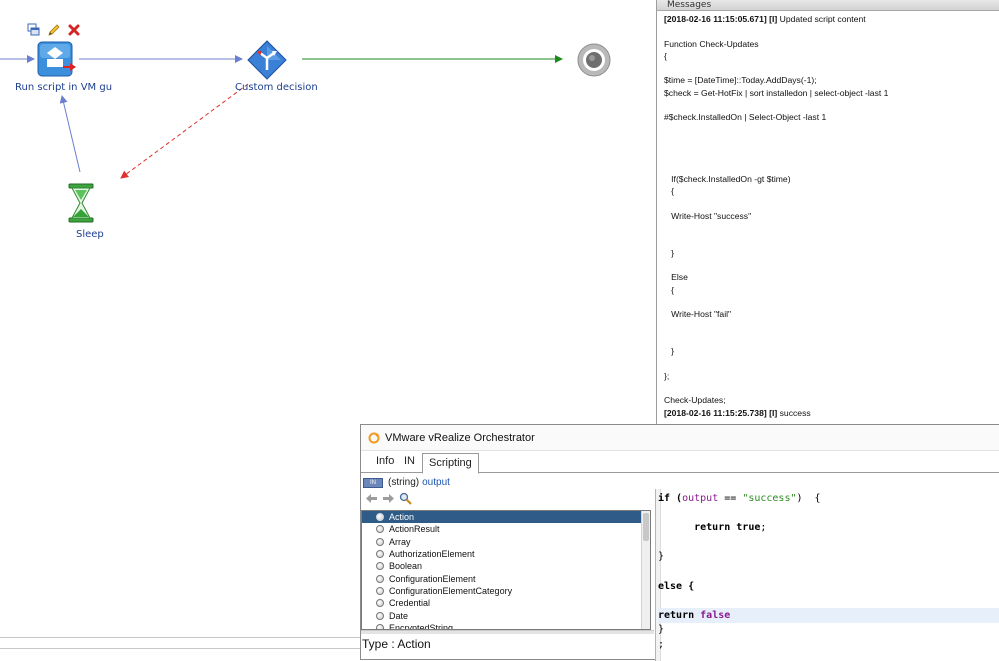 The image size is (999, 661). Describe the element at coordinates (267, 60) in the screenshot. I see `decision-node-icon` at that location.